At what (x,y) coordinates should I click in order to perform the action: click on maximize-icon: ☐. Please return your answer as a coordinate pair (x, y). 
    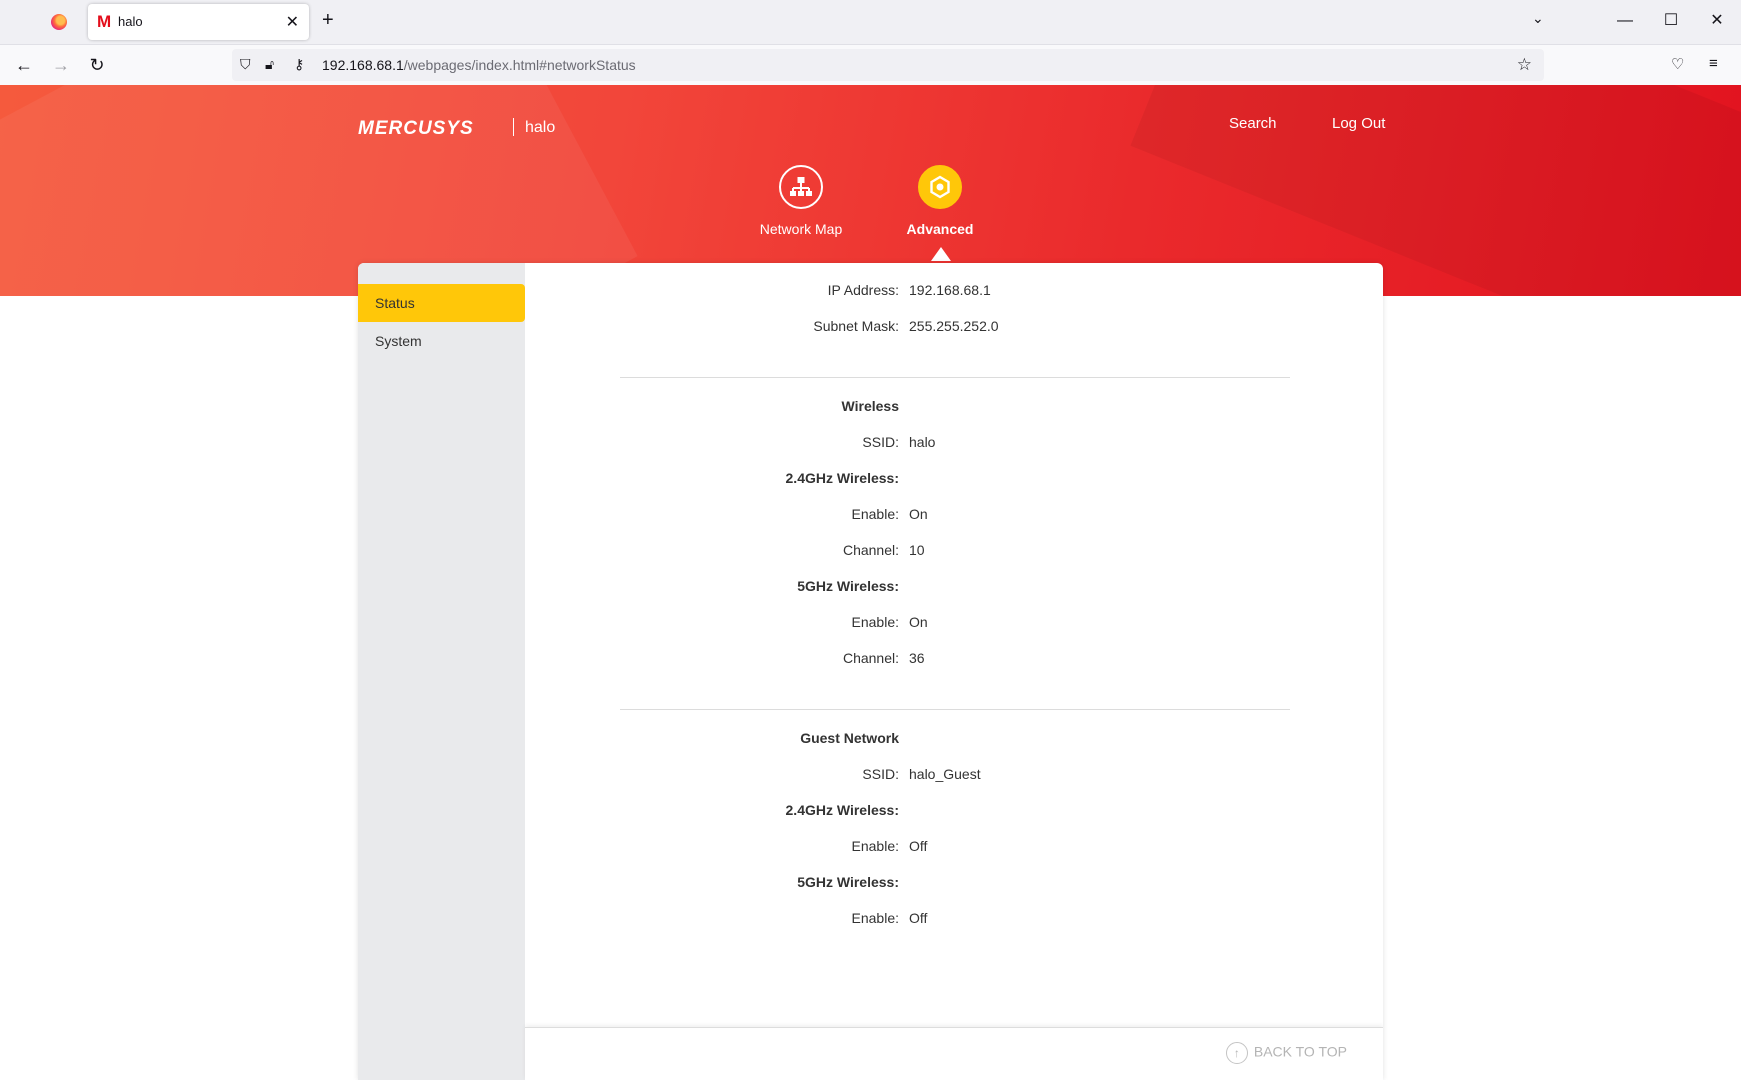
    Looking at the image, I should click on (1671, 21).